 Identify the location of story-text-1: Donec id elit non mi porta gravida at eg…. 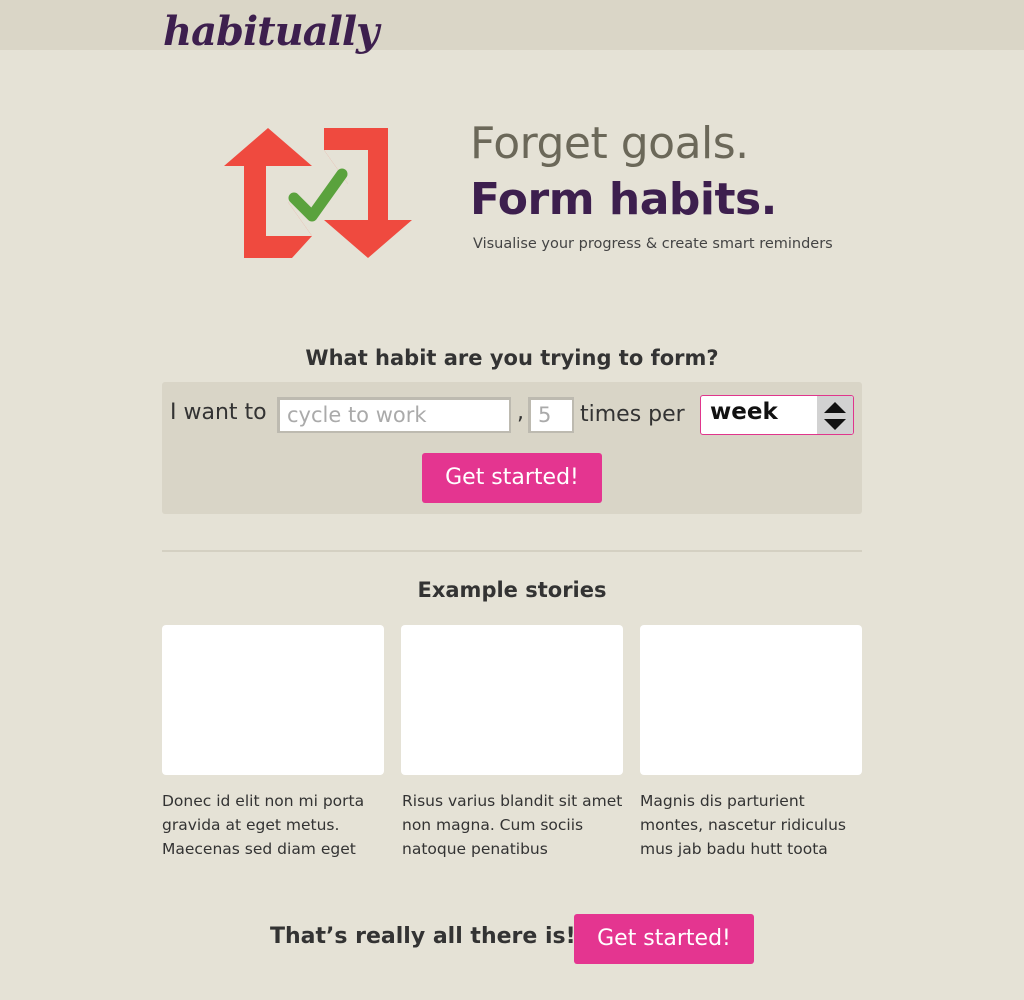
(263, 825).